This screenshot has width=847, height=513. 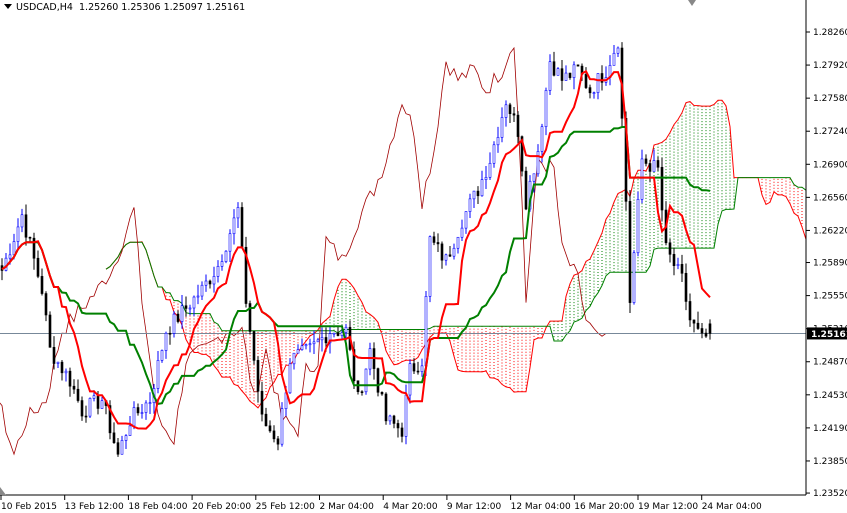 What do you see at coordinates (830, 429) in the screenshot?
I see `price-tick-label: 1.24190` at bounding box center [830, 429].